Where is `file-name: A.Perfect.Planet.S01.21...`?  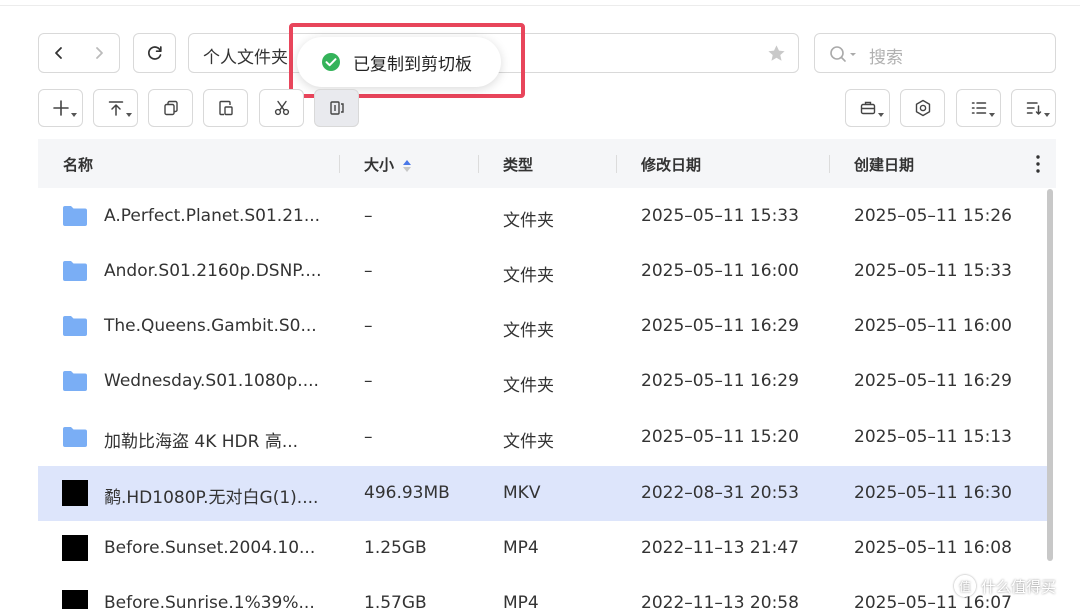 file-name: A.Perfect.Planet.S01.21... is located at coordinates (212, 216).